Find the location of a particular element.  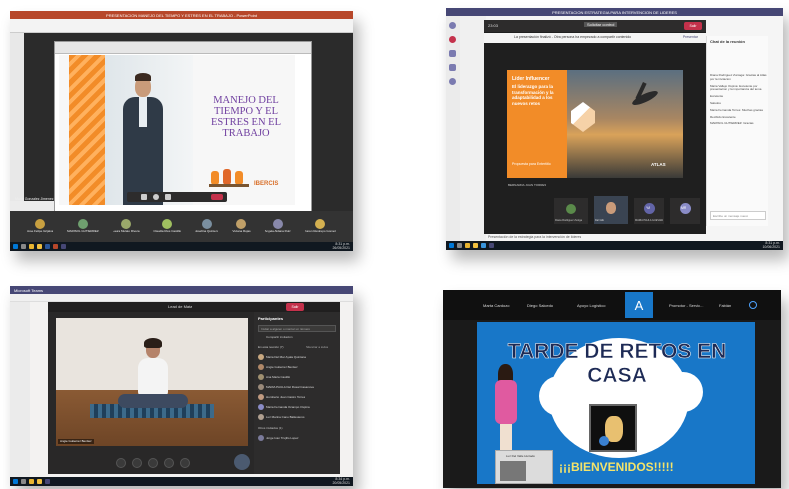

teams-app-rail is located at coordinates (20, 389).